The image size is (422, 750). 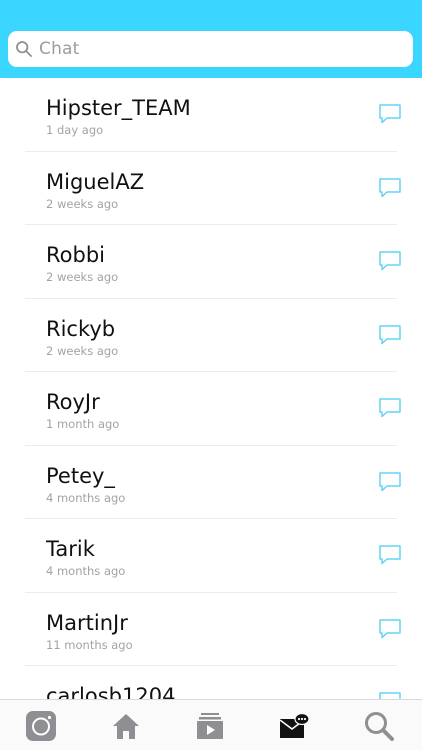 What do you see at coordinates (70, 549) in the screenshot?
I see `chat-name: Tarik` at bounding box center [70, 549].